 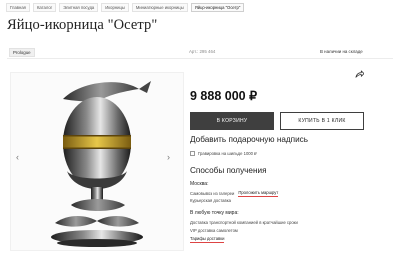 What do you see at coordinates (207, 239) in the screenshot?
I see `delivery-tariffs-link: Тарифы доставки` at bounding box center [207, 239].